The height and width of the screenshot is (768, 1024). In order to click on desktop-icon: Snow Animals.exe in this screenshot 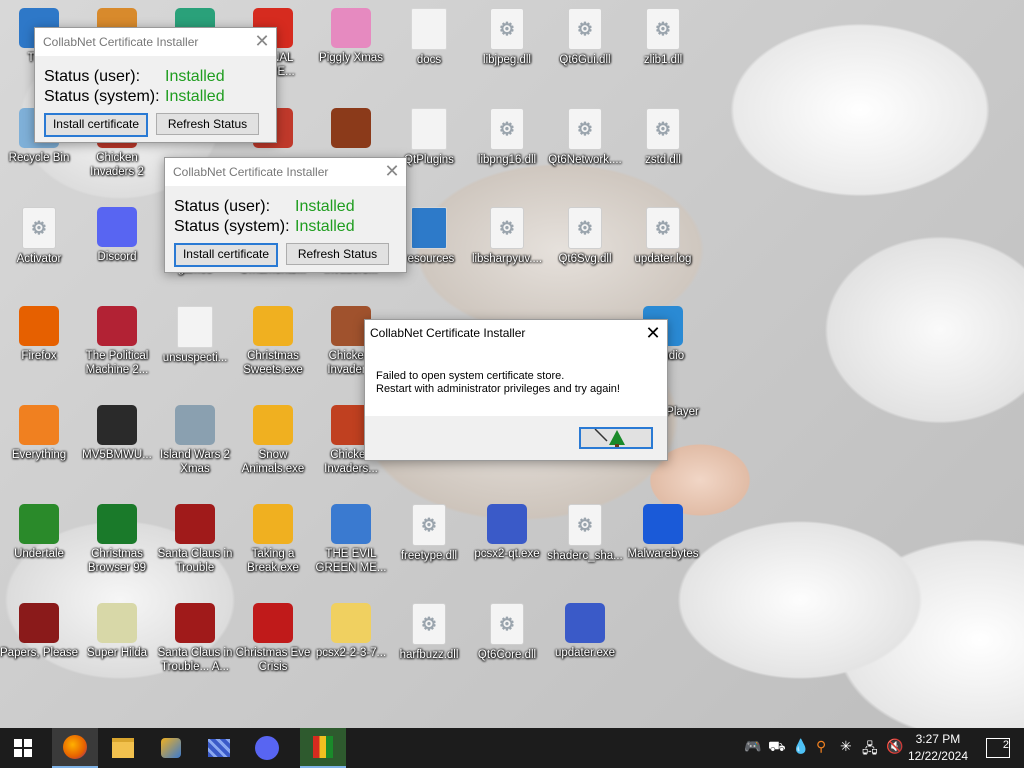, I will do `click(273, 440)`.